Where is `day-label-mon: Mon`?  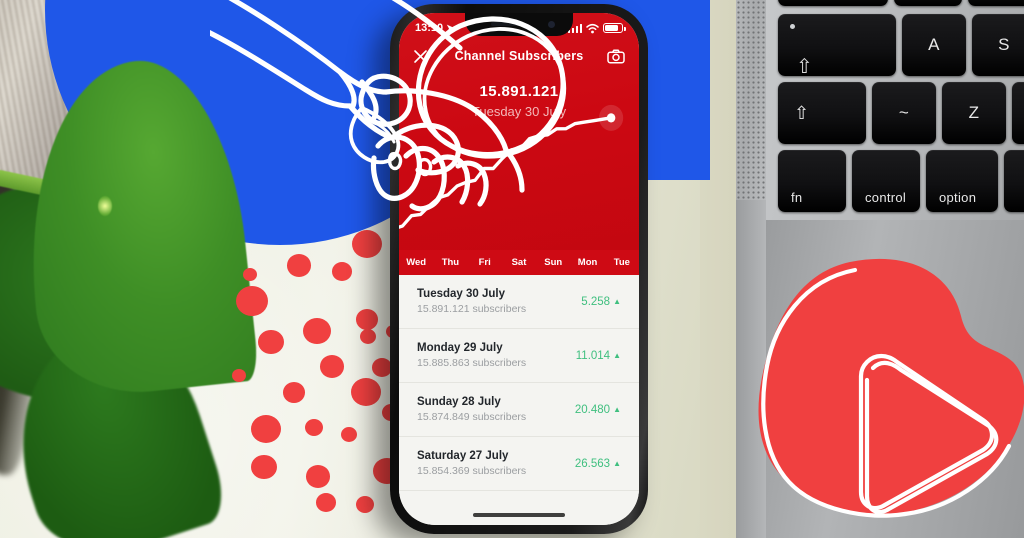
day-label-mon: Mon is located at coordinates (587, 262).